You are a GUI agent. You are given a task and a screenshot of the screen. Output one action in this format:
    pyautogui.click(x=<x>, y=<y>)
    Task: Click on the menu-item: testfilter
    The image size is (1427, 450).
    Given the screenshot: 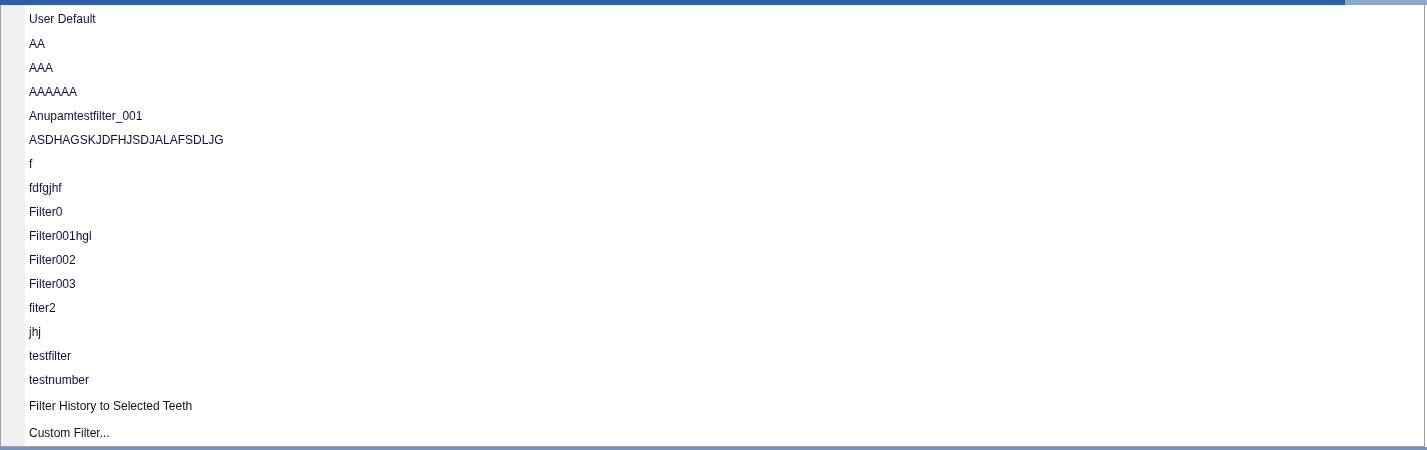 What is the action you would take?
    pyautogui.click(x=724, y=356)
    